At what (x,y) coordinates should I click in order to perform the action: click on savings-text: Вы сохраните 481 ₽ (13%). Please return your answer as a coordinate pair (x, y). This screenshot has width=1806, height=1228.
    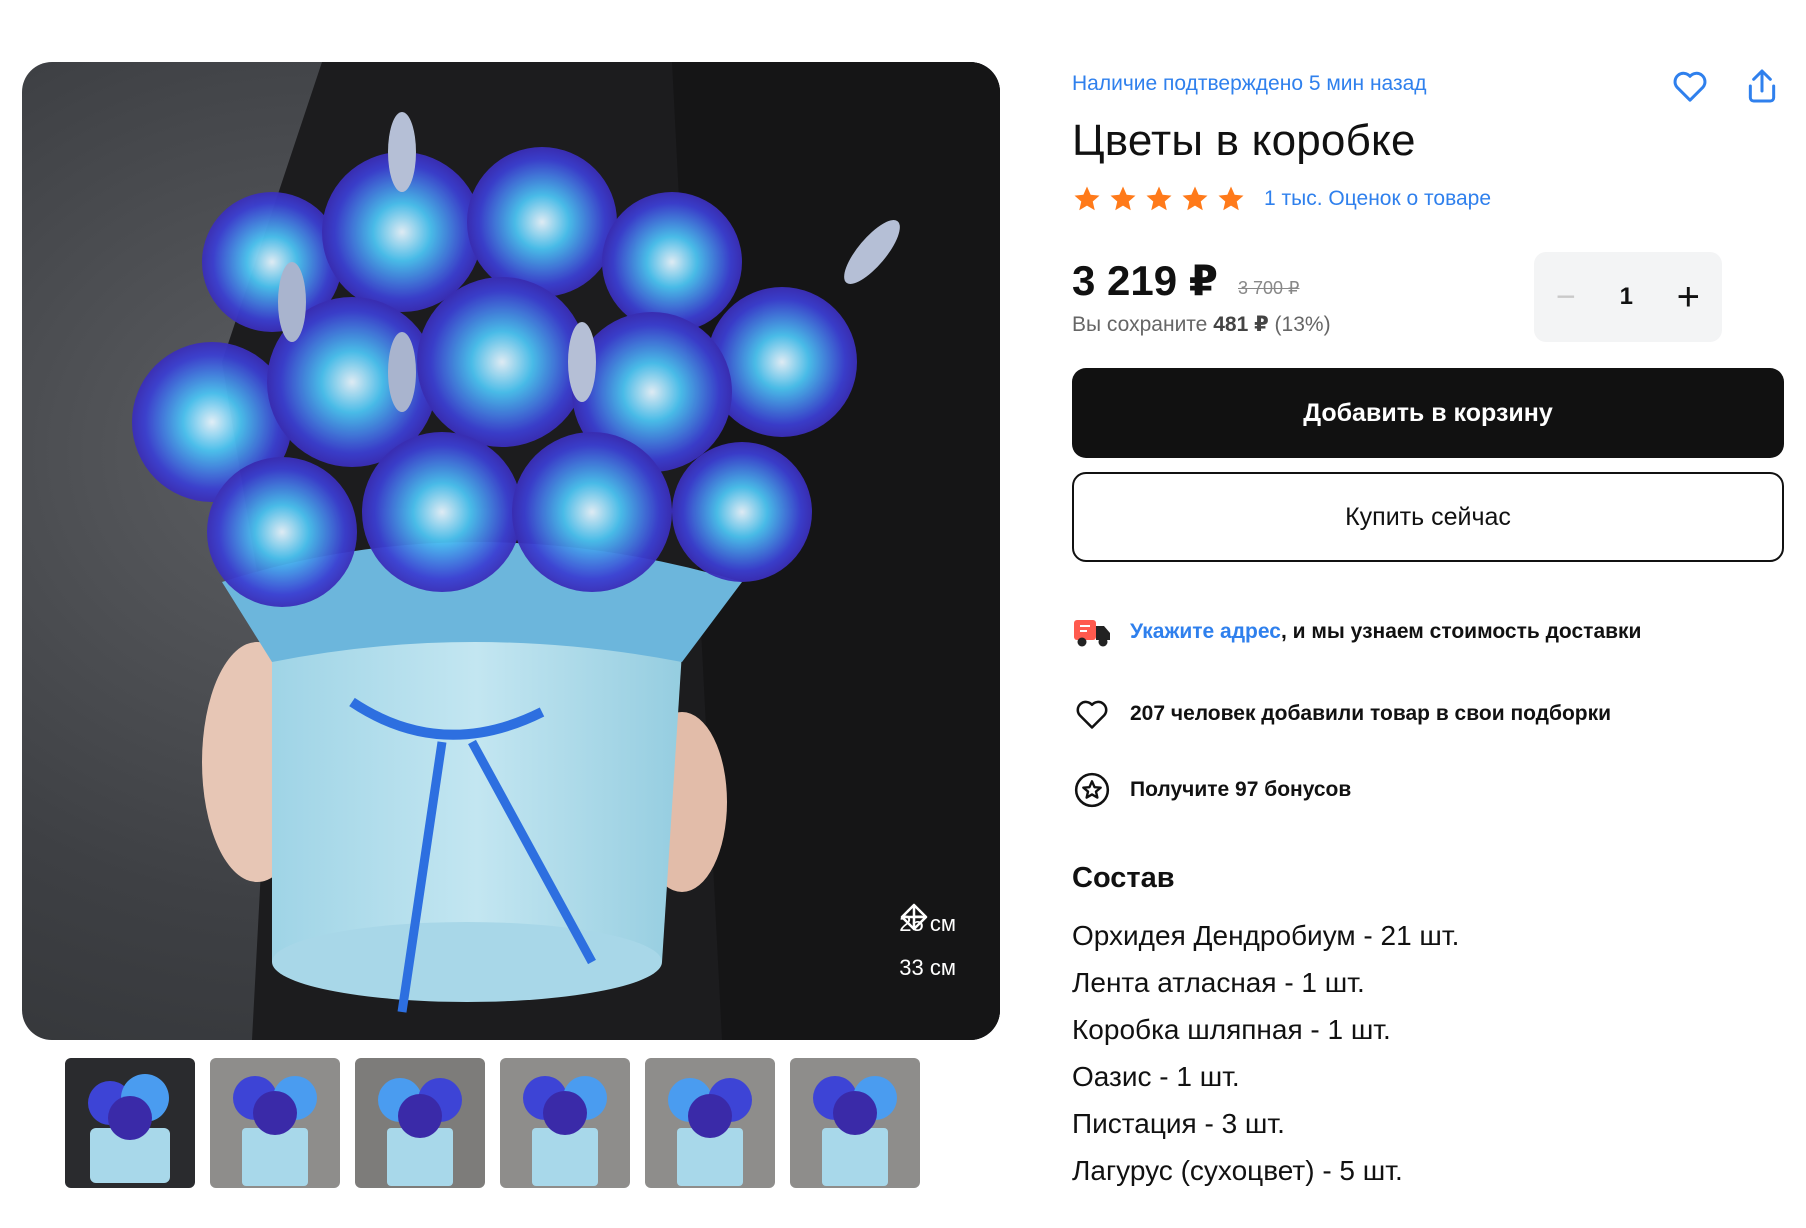
    Looking at the image, I should click on (1201, 324).